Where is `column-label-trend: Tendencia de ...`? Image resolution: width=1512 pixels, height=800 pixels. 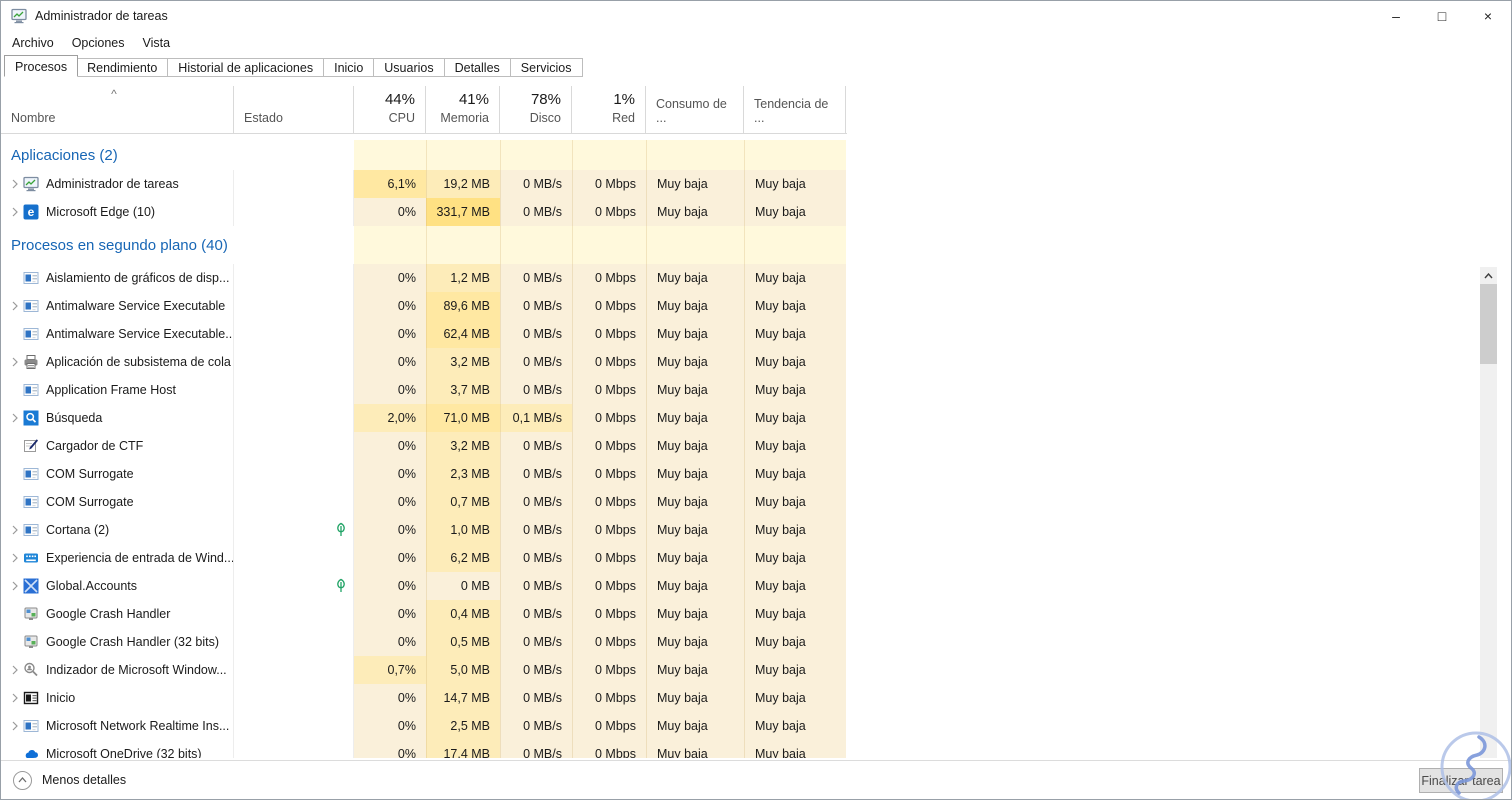
column-label-trend: Tendencia de ... is located at coordinates (791, 111).